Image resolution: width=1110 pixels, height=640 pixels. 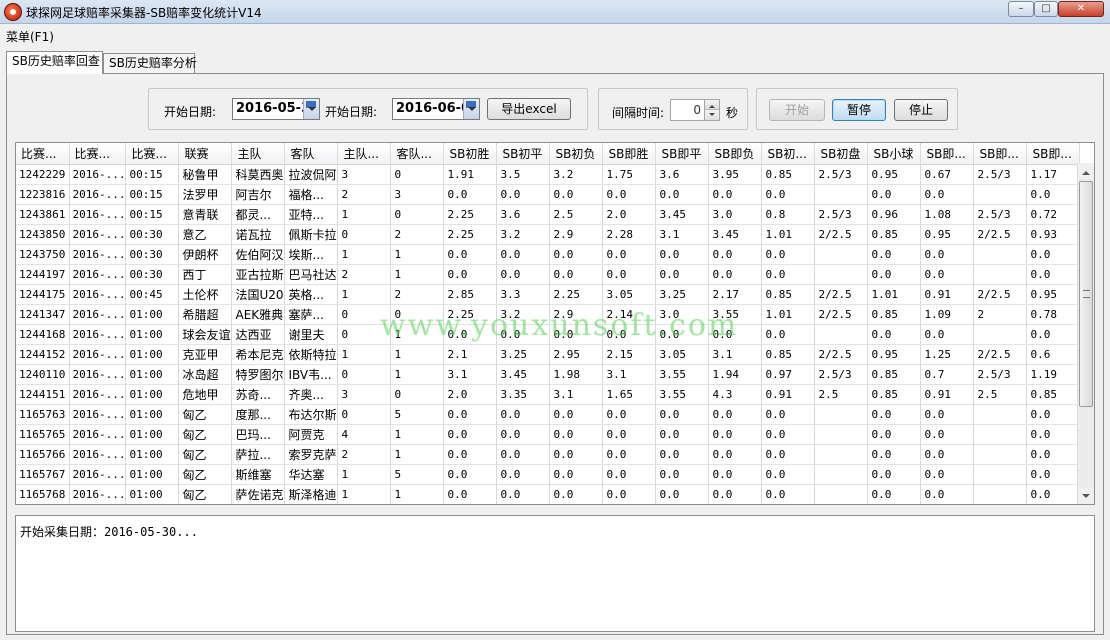 I want to click on stop-button: 停止, so click(x=921, y=110).